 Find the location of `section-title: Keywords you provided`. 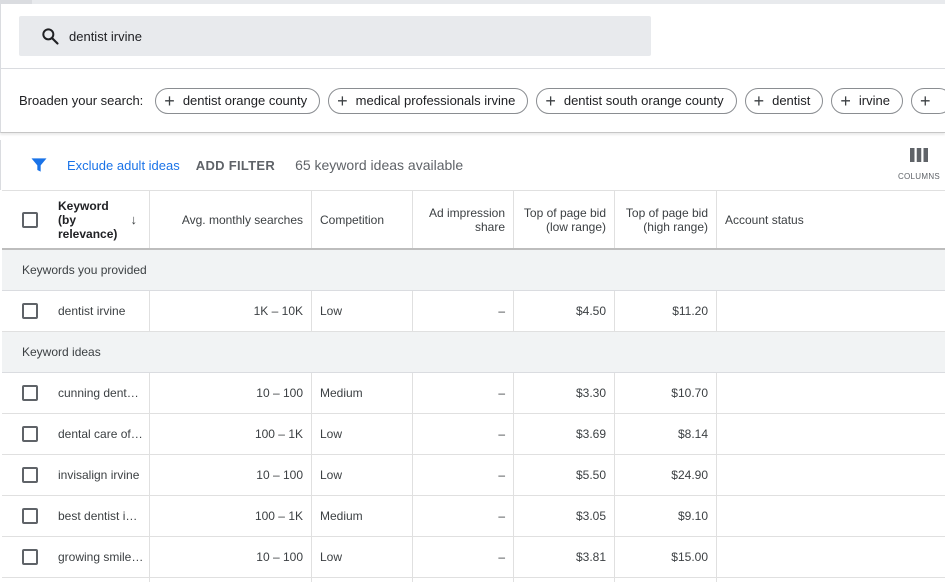

section-title: Keywords you provided is located at coordinates (84, 270).